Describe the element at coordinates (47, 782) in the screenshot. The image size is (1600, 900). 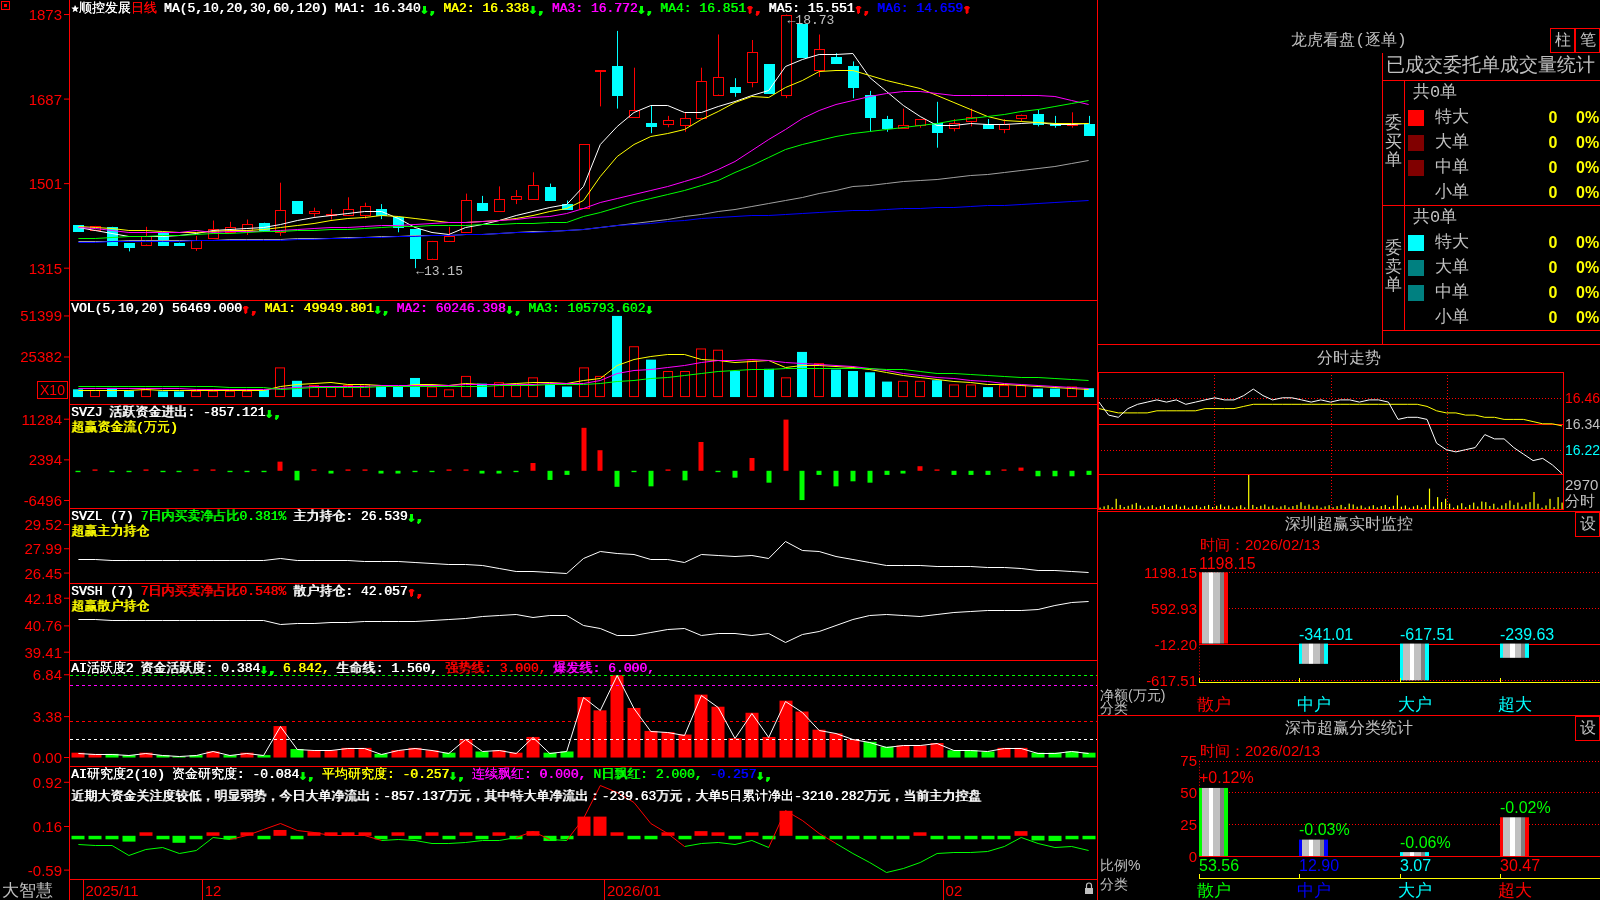
I see `axis-label: 0.92` at that location.